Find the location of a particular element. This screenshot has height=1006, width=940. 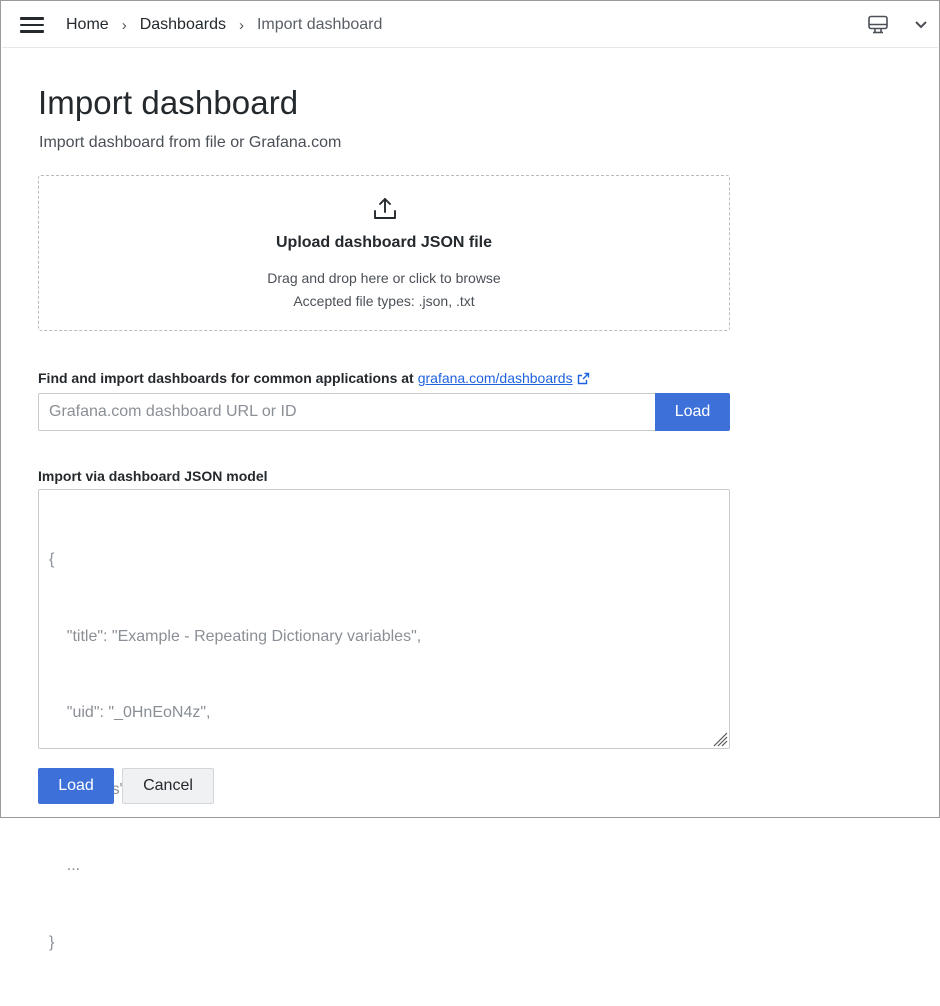

breadcrumb-current: Import dashboard is located at coordinates (319, 24).